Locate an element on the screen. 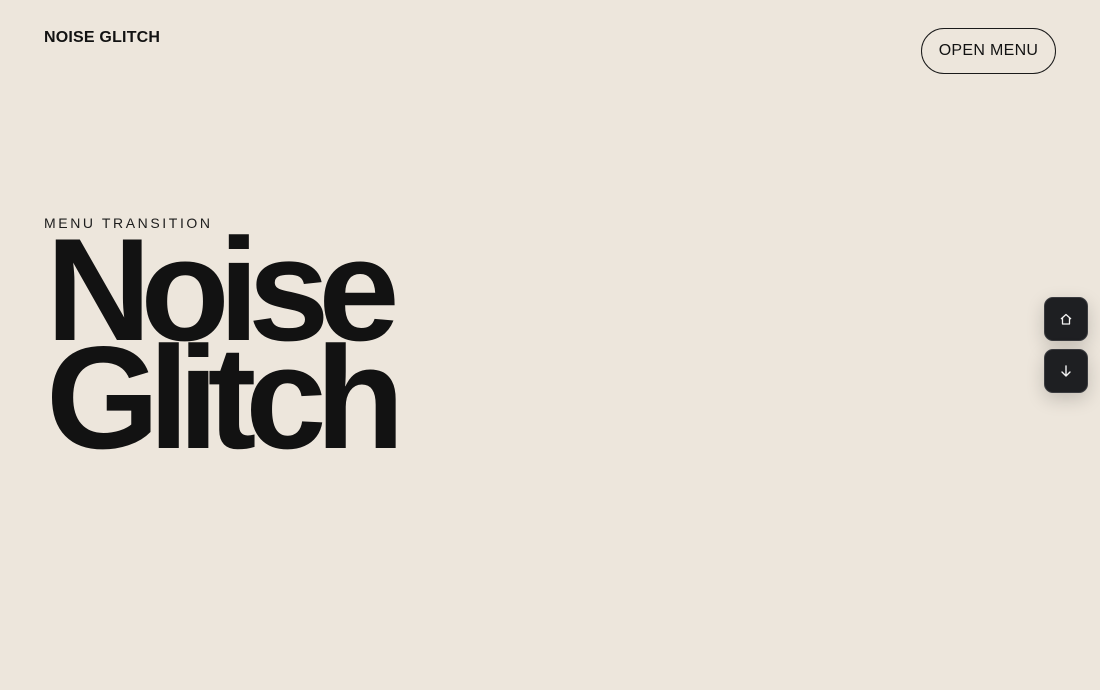 The width and height of the screenshot is (1100, 690). arrow-down-icon is located at coordinates (1066, 371).